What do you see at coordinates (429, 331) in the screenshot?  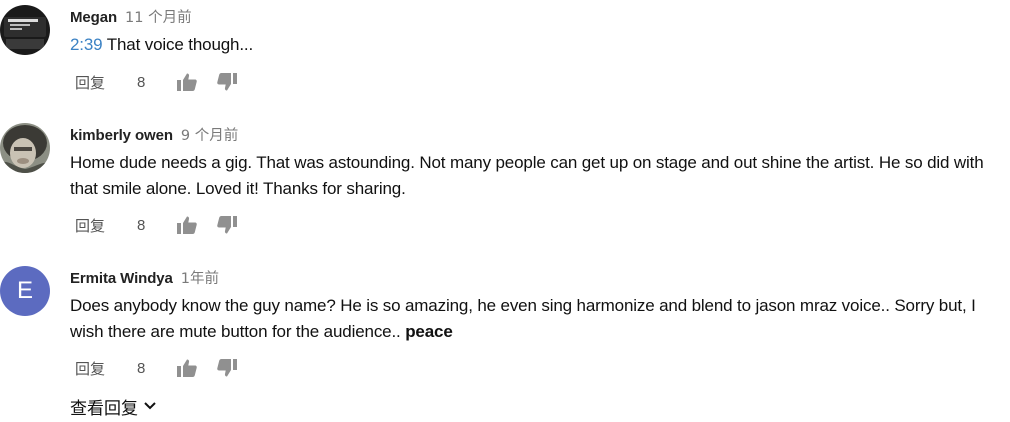 I see `comment-bold-text: peace` at bounding box center [429, 331].